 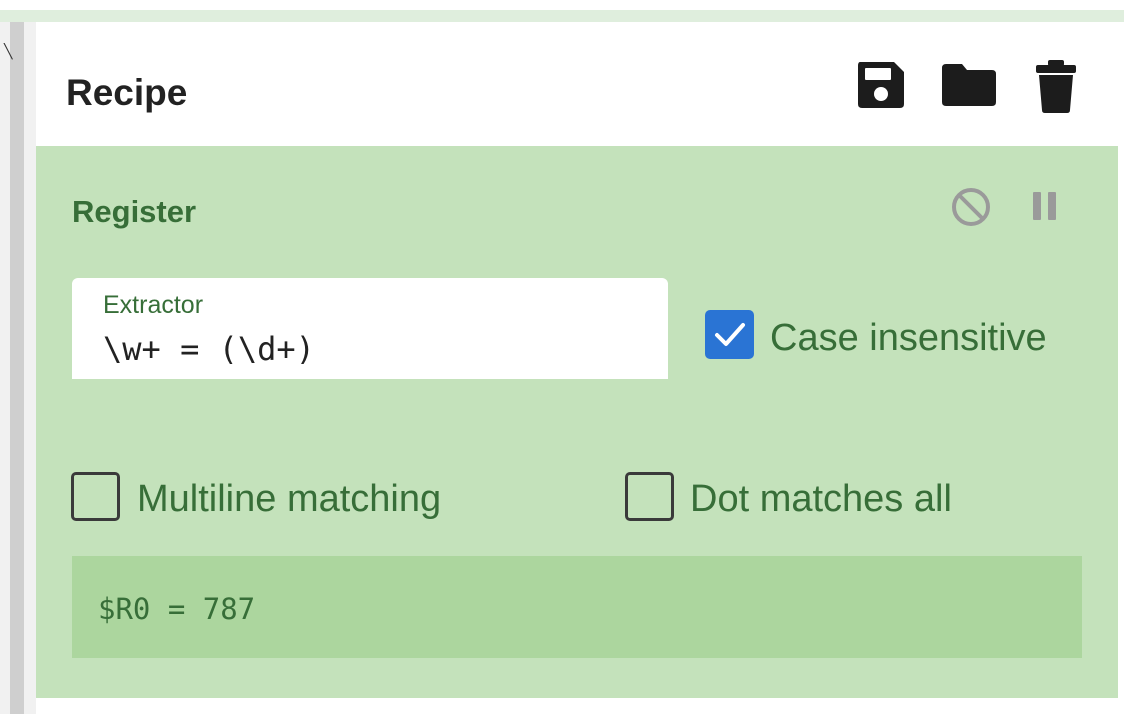 What do you see at coordinates (562, 16) in the screenshot?
I see `previous-operation-edge` at bounding box center [562, 16].